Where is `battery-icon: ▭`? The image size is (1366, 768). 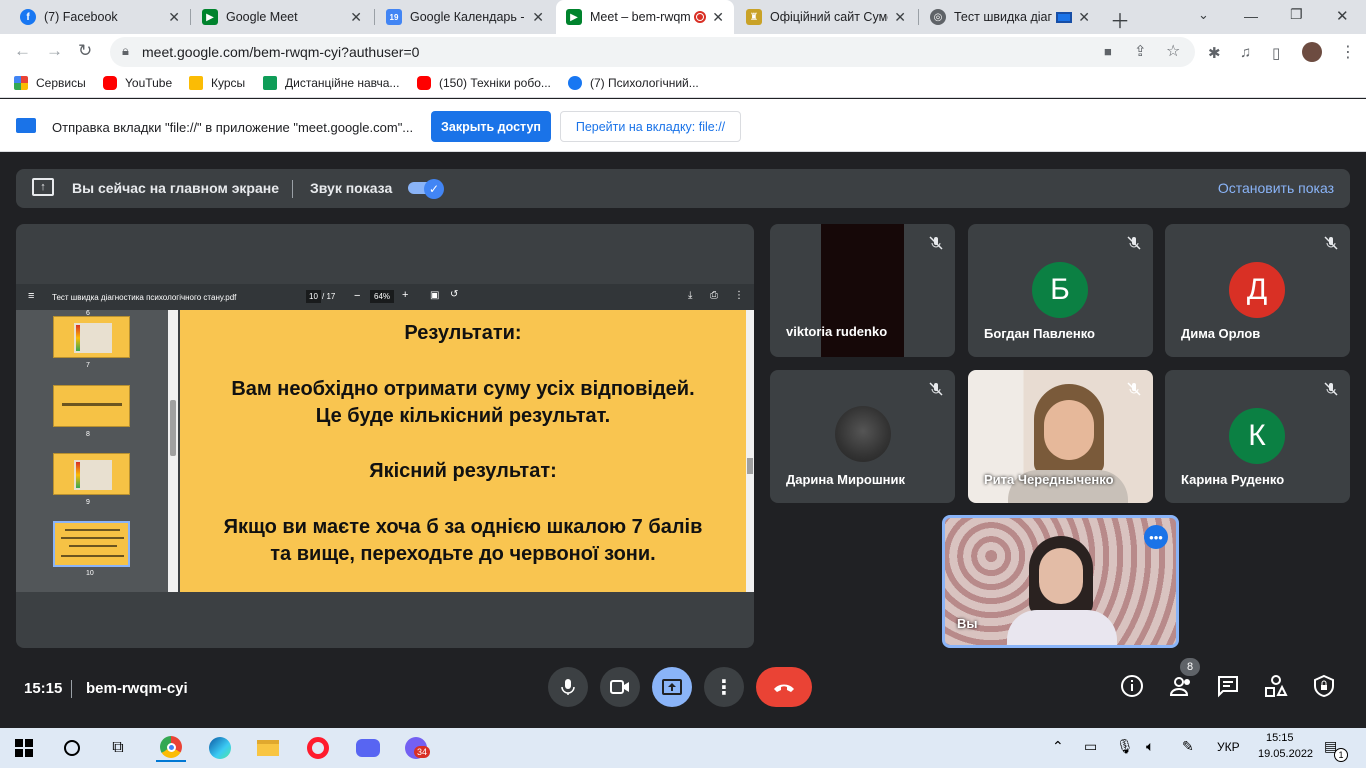
battery-icon: ▭ is located at coordinates (1090, 746).